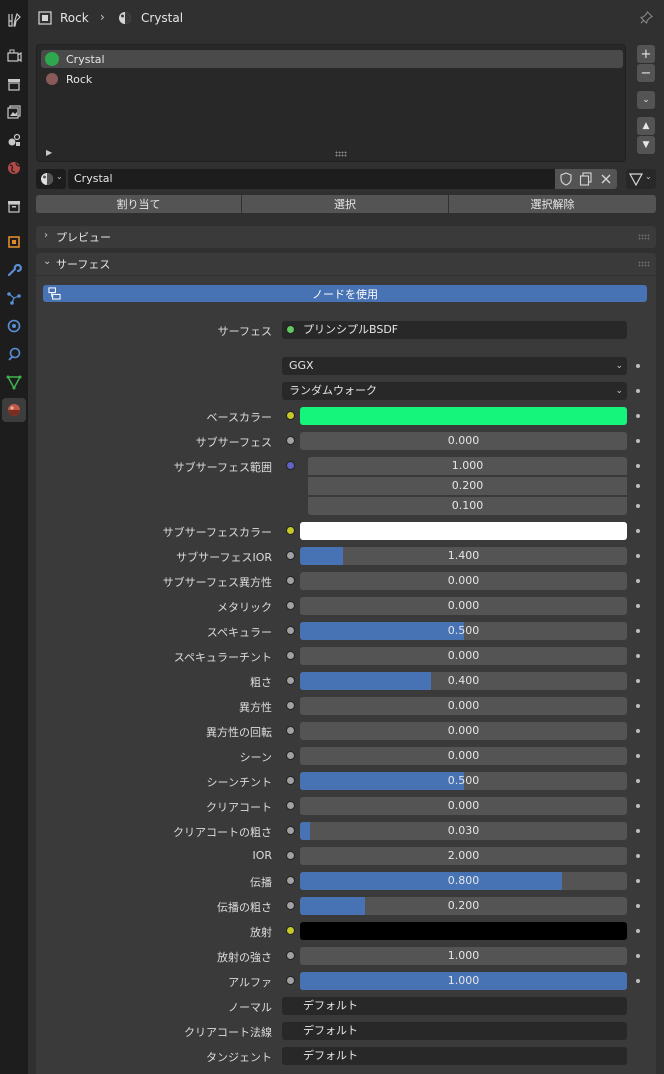 Image resolution: width=664 pixels, height=1074 pixels. Describe the element at coordinates (14, 168) in the screenshot. I see `world-tab` at that location.